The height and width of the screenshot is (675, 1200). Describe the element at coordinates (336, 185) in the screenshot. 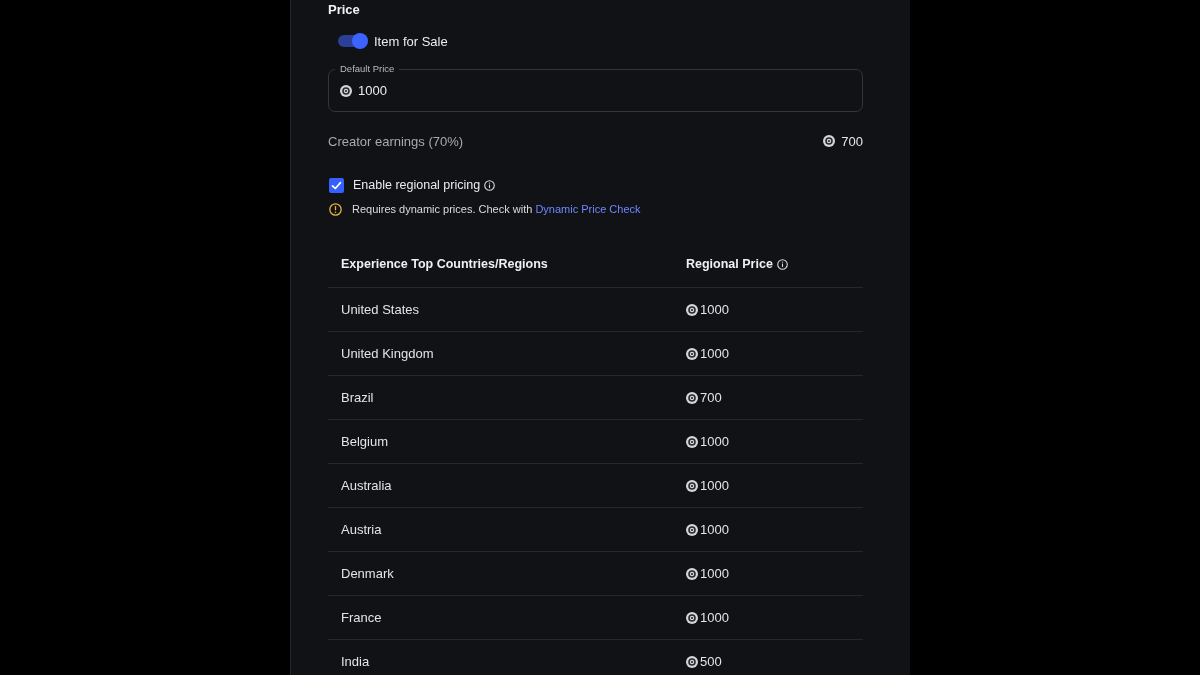

I see `checkbox` at that location.